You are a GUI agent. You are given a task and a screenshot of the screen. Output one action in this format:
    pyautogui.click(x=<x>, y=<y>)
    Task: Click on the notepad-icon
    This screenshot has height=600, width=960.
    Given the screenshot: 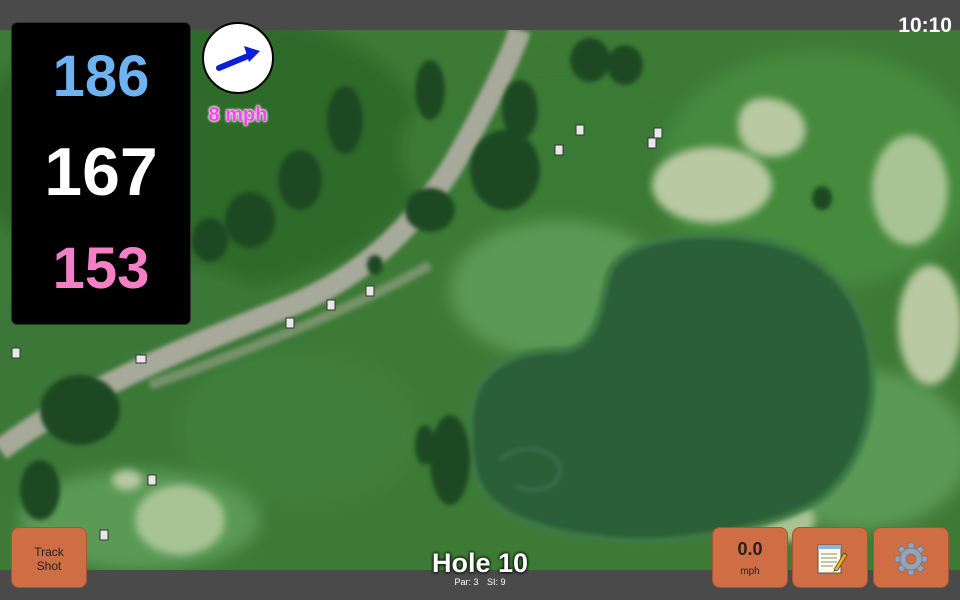 What is the action you would take?
    pyautogui.click(x=832, y=559)
    